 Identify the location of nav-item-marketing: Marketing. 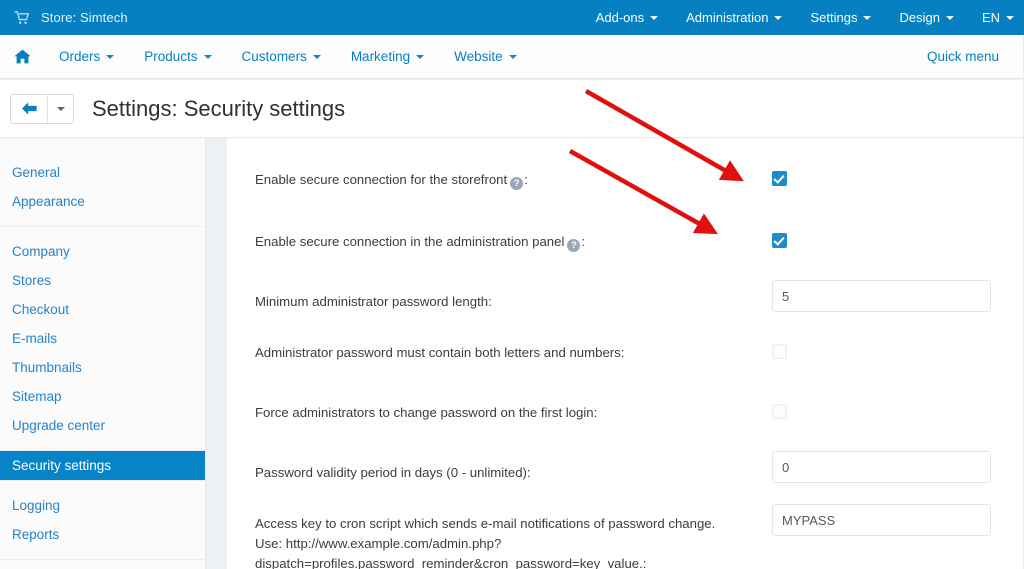
(387, 57).